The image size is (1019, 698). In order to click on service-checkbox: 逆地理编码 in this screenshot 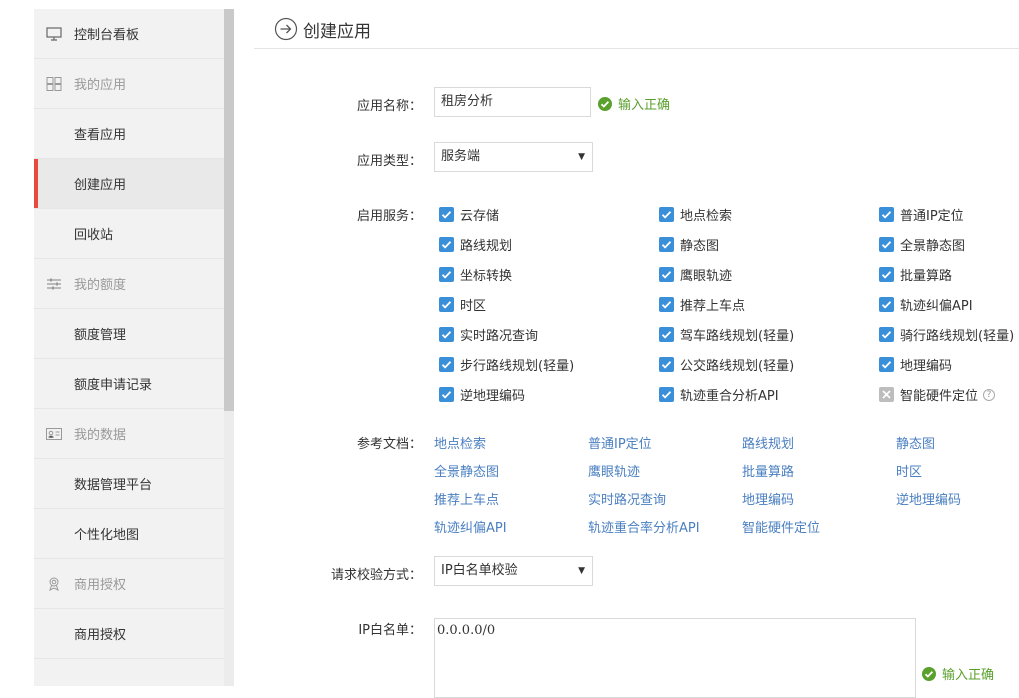, I will do `click(482, 394)`.